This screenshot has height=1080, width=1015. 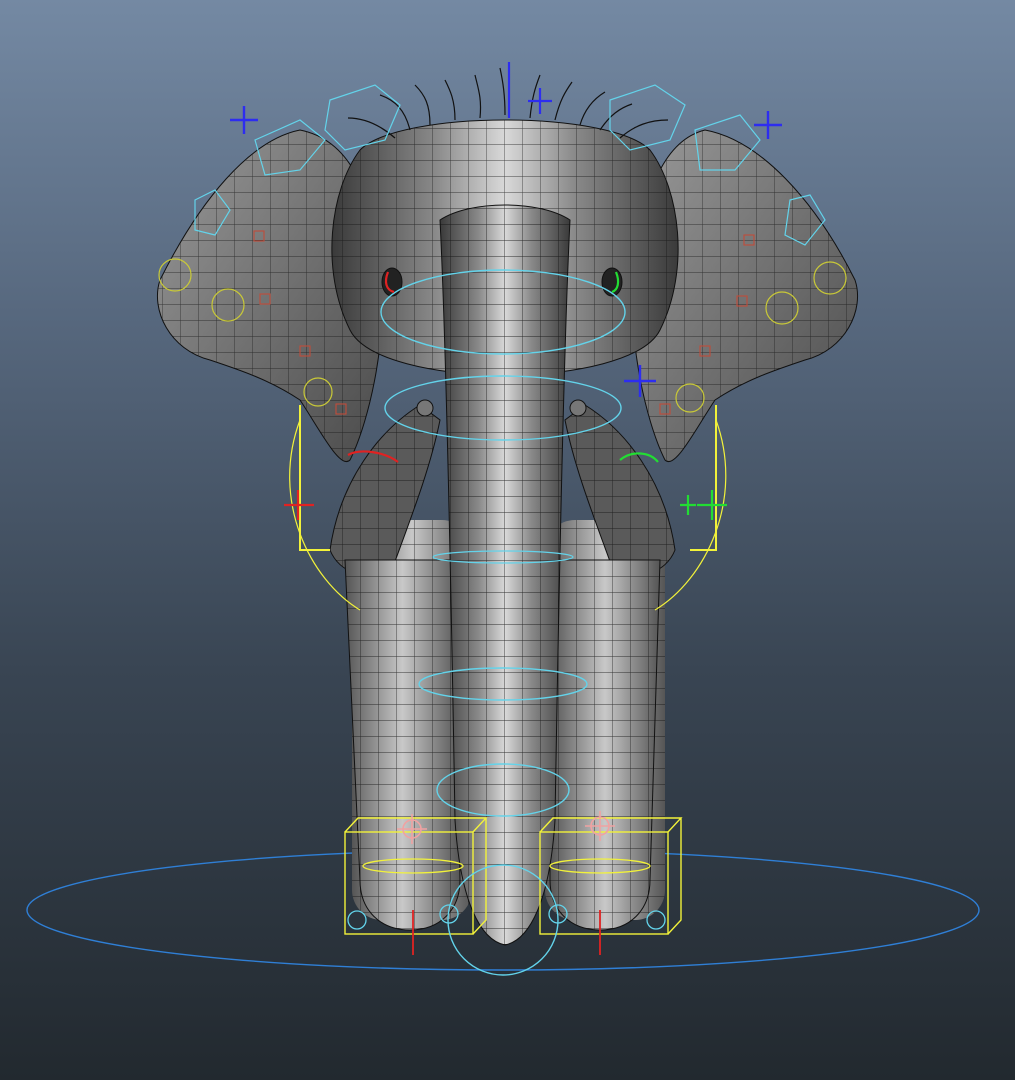 What do you see at coordinates (768, 125) in the screenshot?
I see `locator-ear-right` at bounding box center [768, 125].